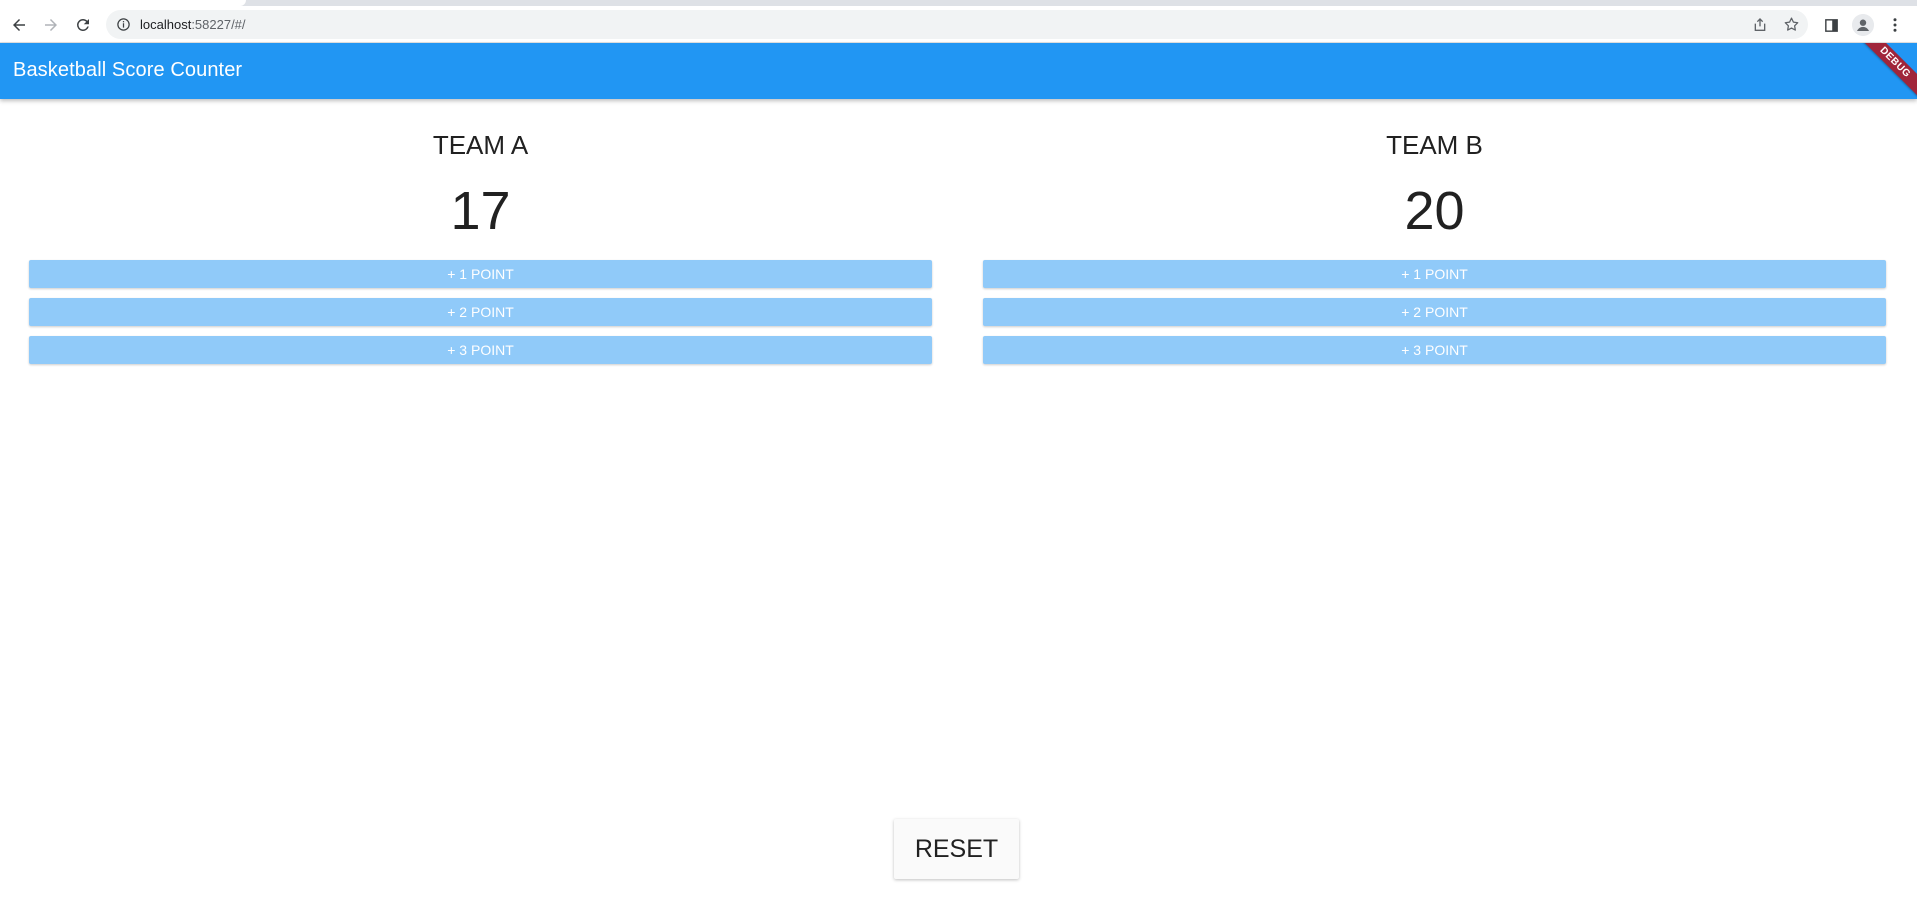  What do you see at coordinates (166, 24) in the screenshot?
I see `url-host: localhost` at bounding box center [166, 24].